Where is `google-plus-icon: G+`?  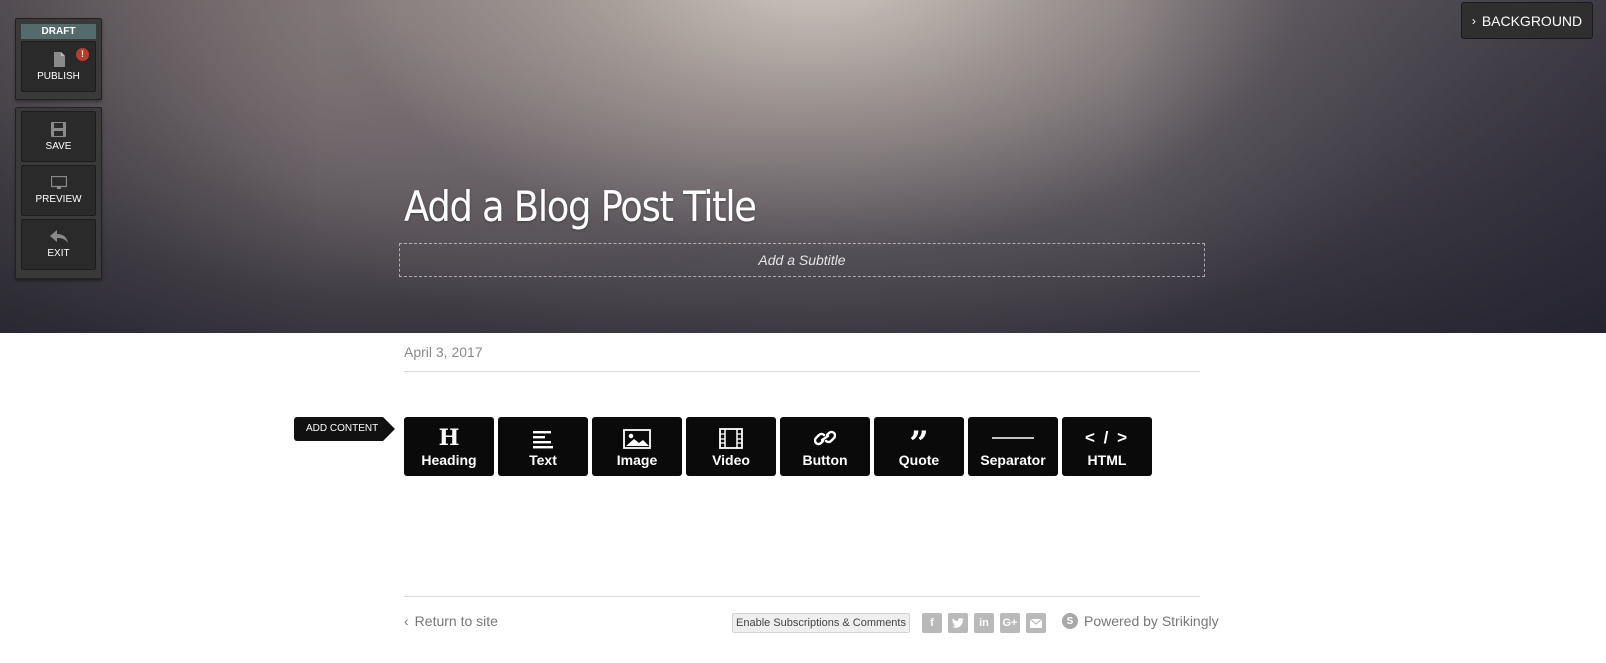 google-plus-icon: G+ is located at coordinates (1010, 623).